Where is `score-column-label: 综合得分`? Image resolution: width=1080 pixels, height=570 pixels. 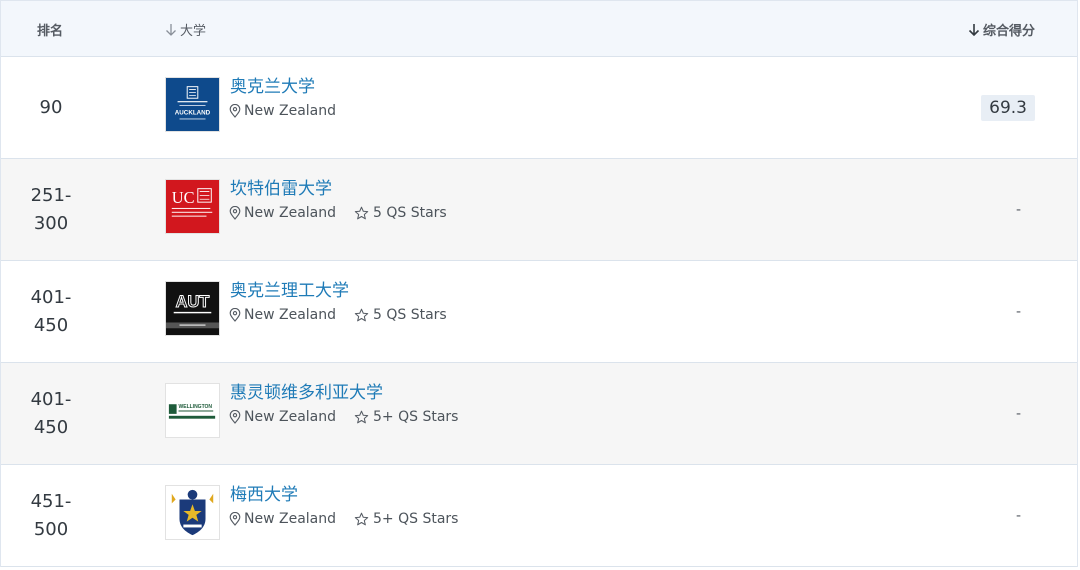
score-column-label: 综合得分 is located at coordinates (1008, 31).